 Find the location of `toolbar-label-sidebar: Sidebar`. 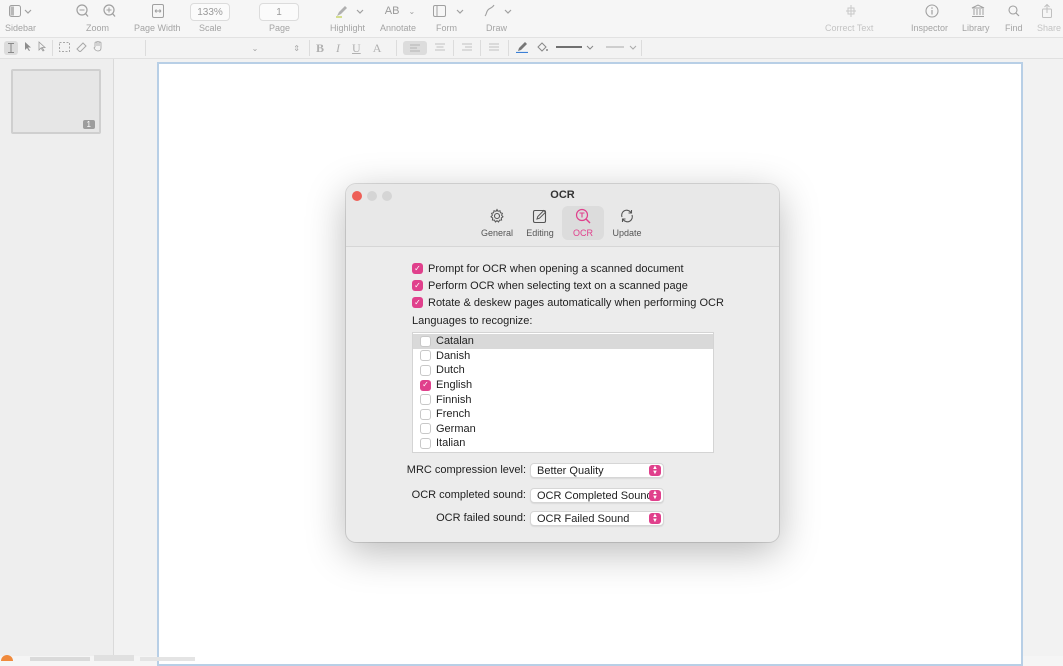

toolbar-label-sidebar: Sidebar is located at coordinates (21, 28).